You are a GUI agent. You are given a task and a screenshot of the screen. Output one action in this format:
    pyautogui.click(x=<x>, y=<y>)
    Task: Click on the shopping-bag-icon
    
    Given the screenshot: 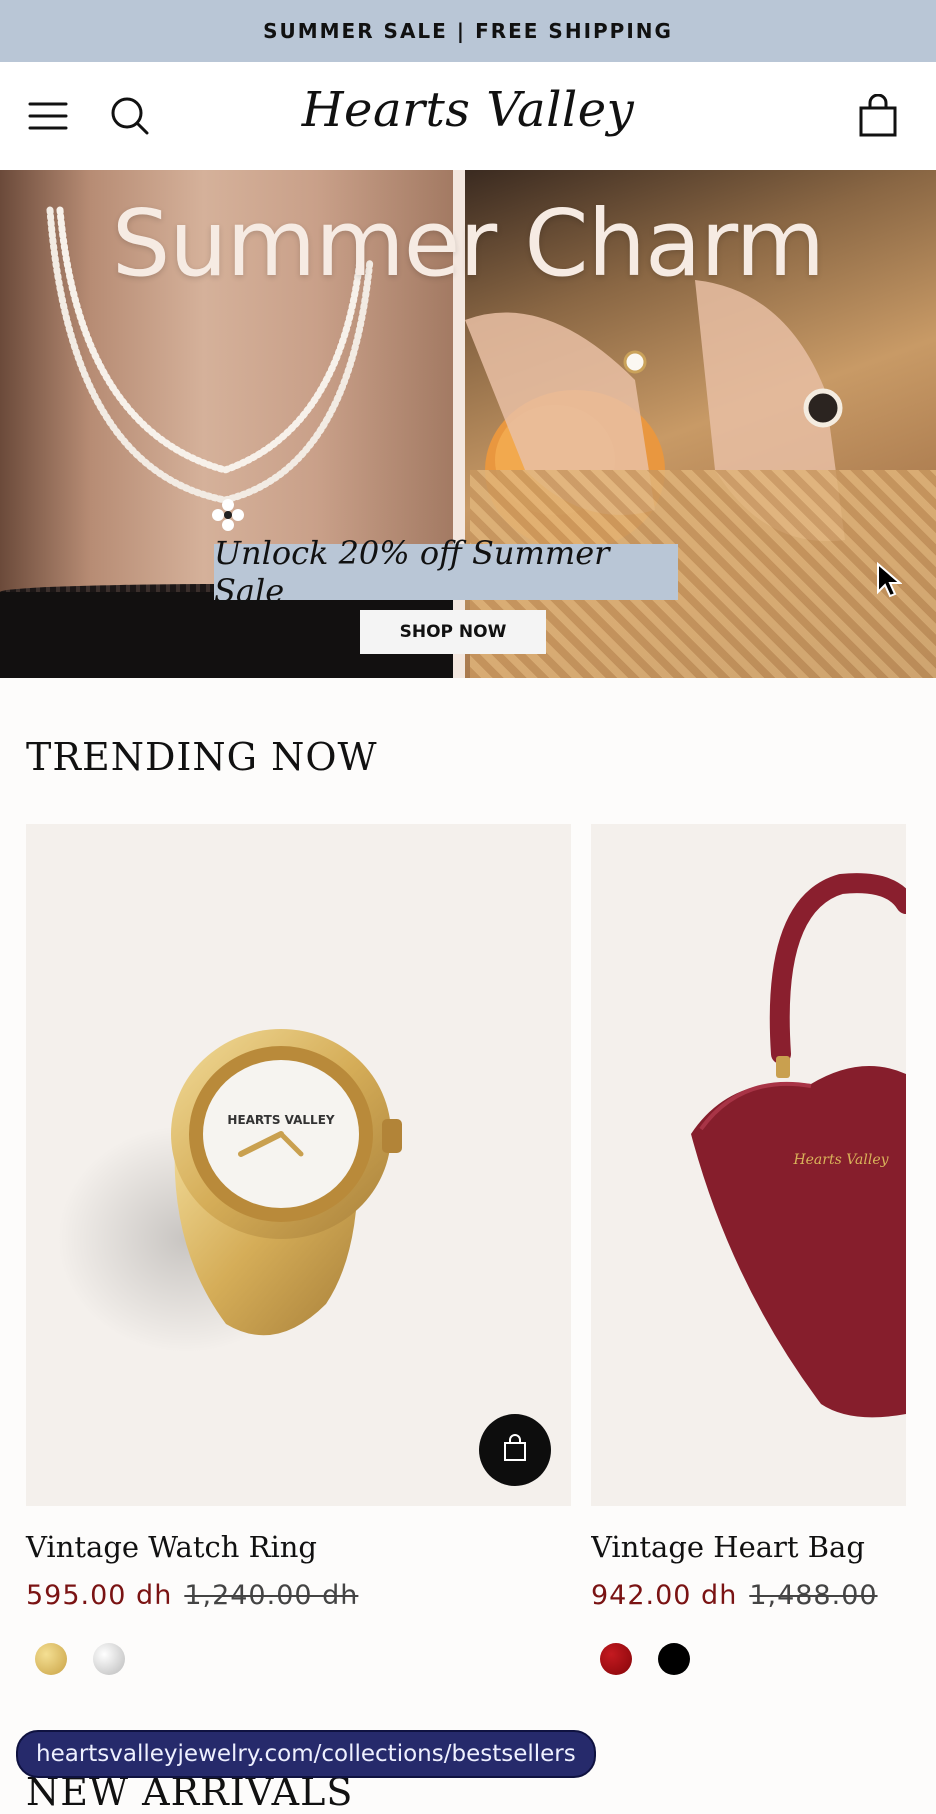 What is the action you would take?
    pyautogui.click(x=515, y=1450)
    